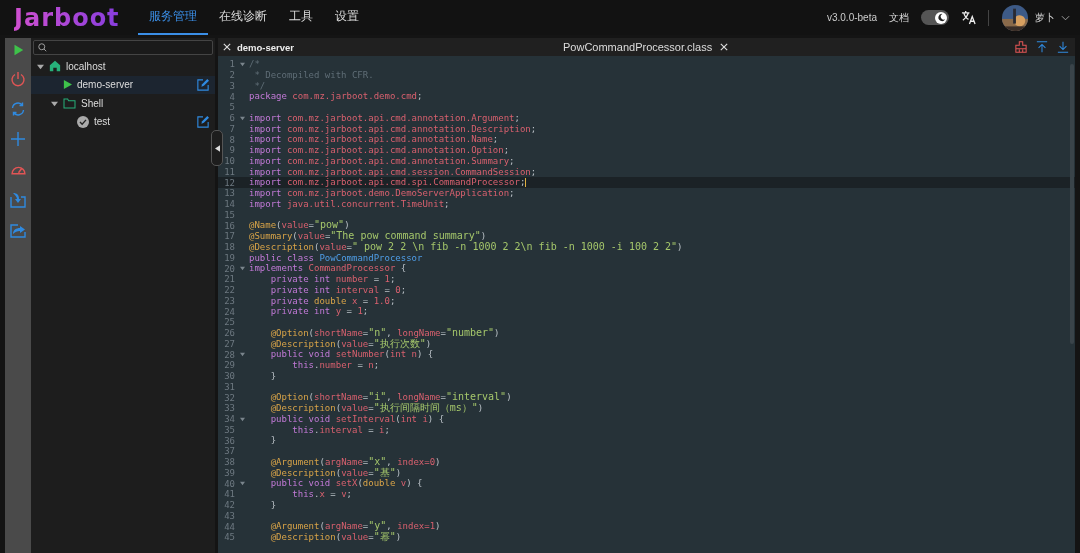 Image resolution: width=1080 pixels, height=553 pixels. Describe the element at coordinates (229, 483) in the screenshot. I see `line-number: 40` at that location.